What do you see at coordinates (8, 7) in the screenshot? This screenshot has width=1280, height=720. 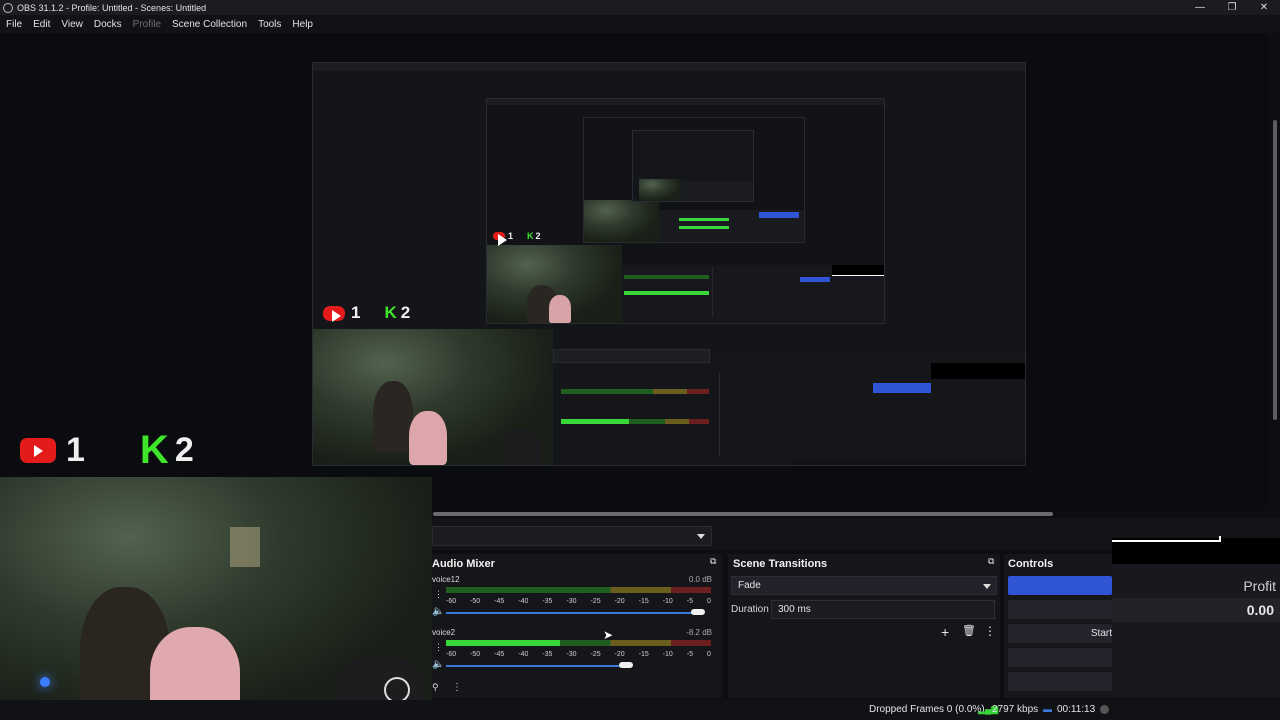 I see `obs-app-icon` at bounding box center [8, 7].